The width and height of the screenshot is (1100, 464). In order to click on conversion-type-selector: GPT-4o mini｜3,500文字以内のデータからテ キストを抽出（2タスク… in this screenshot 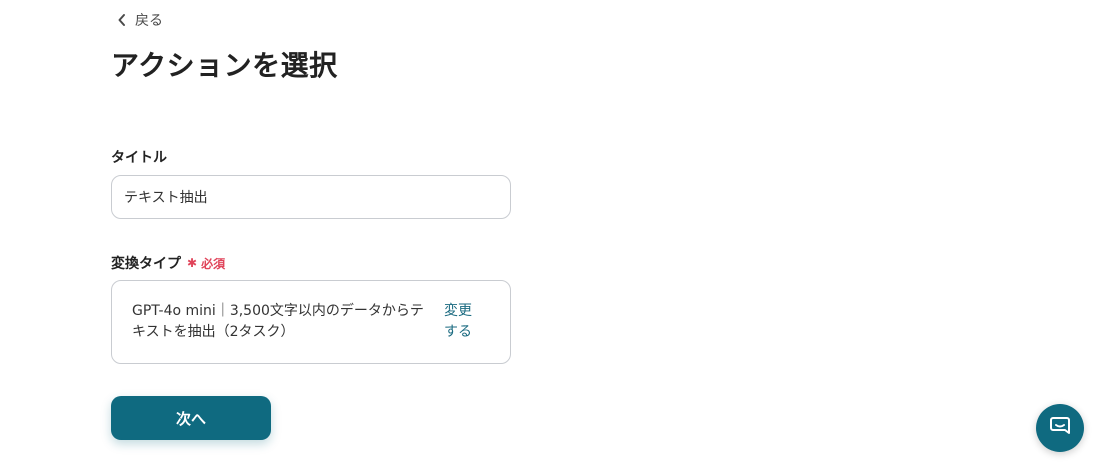, I will do `click(311, 322)`.